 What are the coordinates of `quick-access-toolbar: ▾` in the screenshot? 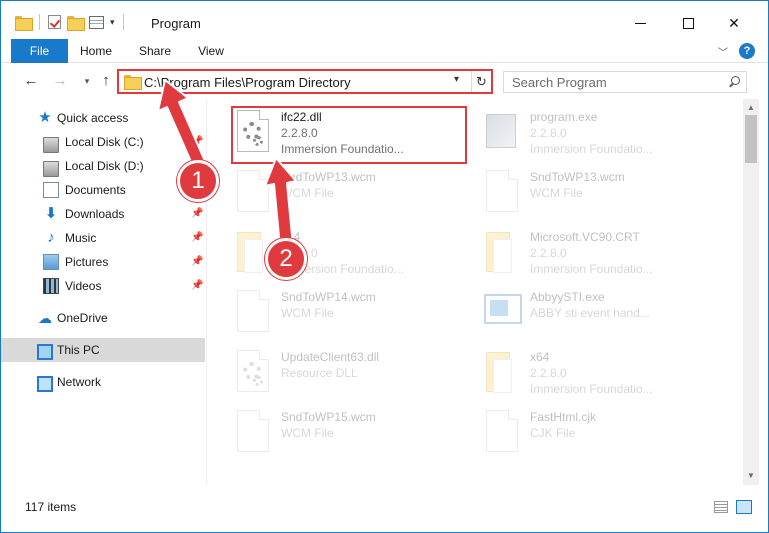 It's located at (70, 22).